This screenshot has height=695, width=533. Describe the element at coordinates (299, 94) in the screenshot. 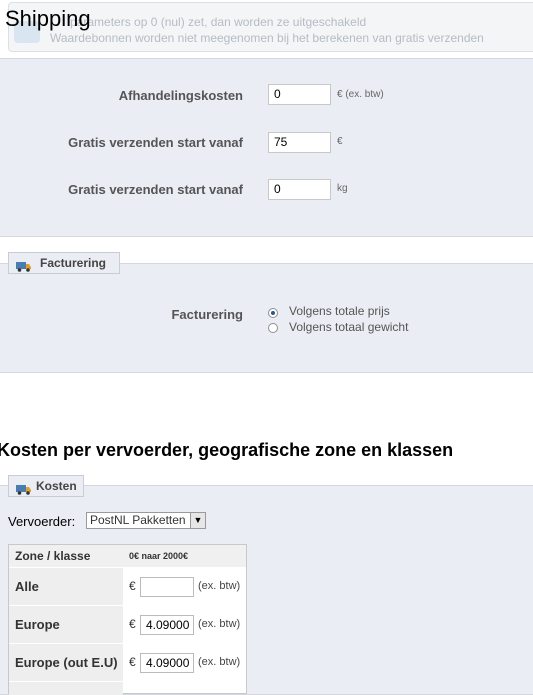

I see `handling-cost-input: 0` at that location.